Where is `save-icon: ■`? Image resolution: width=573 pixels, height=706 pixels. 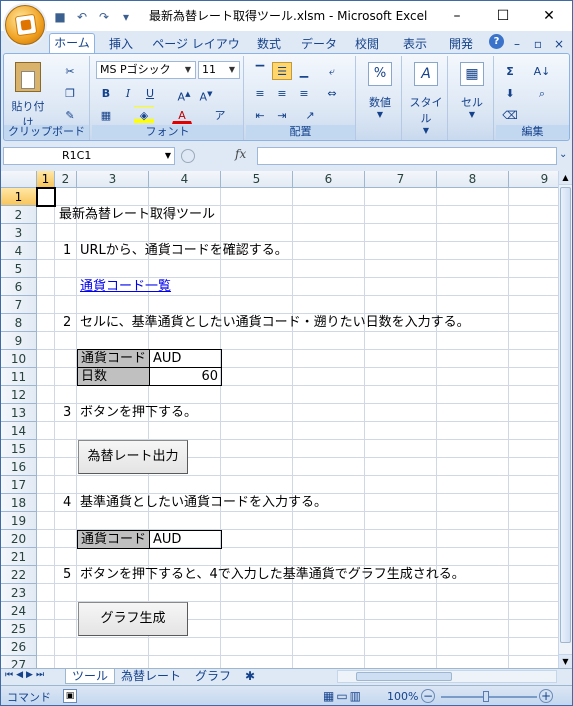
save-icon: ■ is located at coordinates (60, 17).